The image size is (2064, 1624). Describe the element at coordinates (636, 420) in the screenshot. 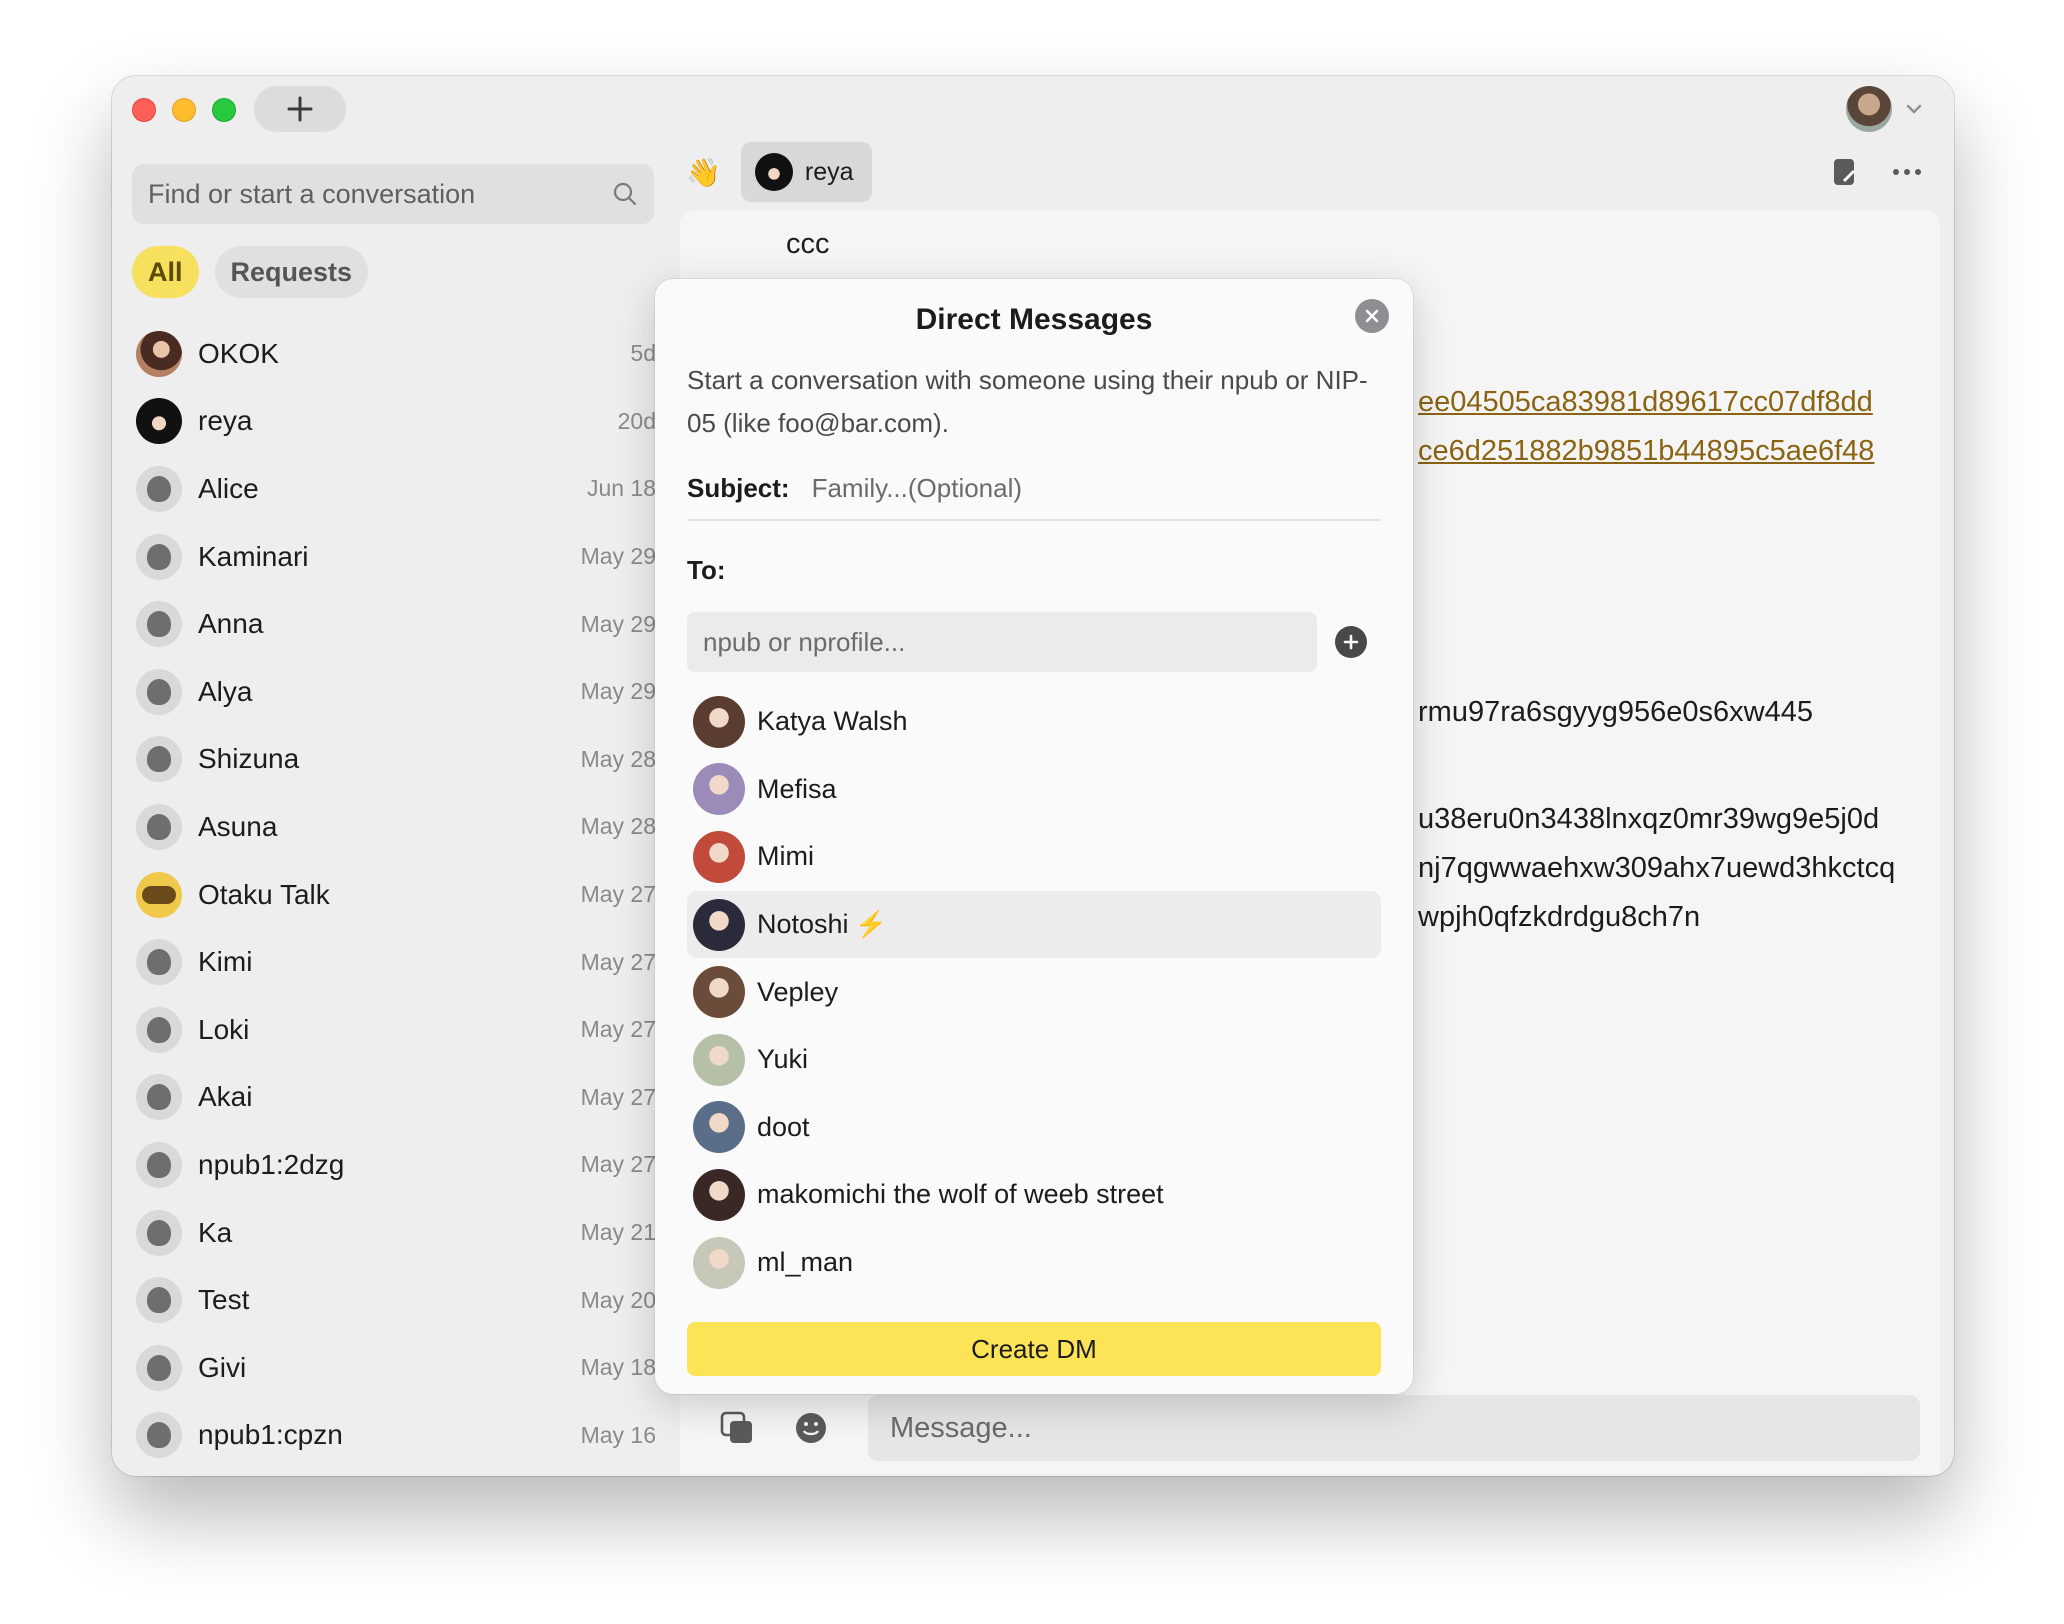

I see `conversation-date: 20d` at that location.